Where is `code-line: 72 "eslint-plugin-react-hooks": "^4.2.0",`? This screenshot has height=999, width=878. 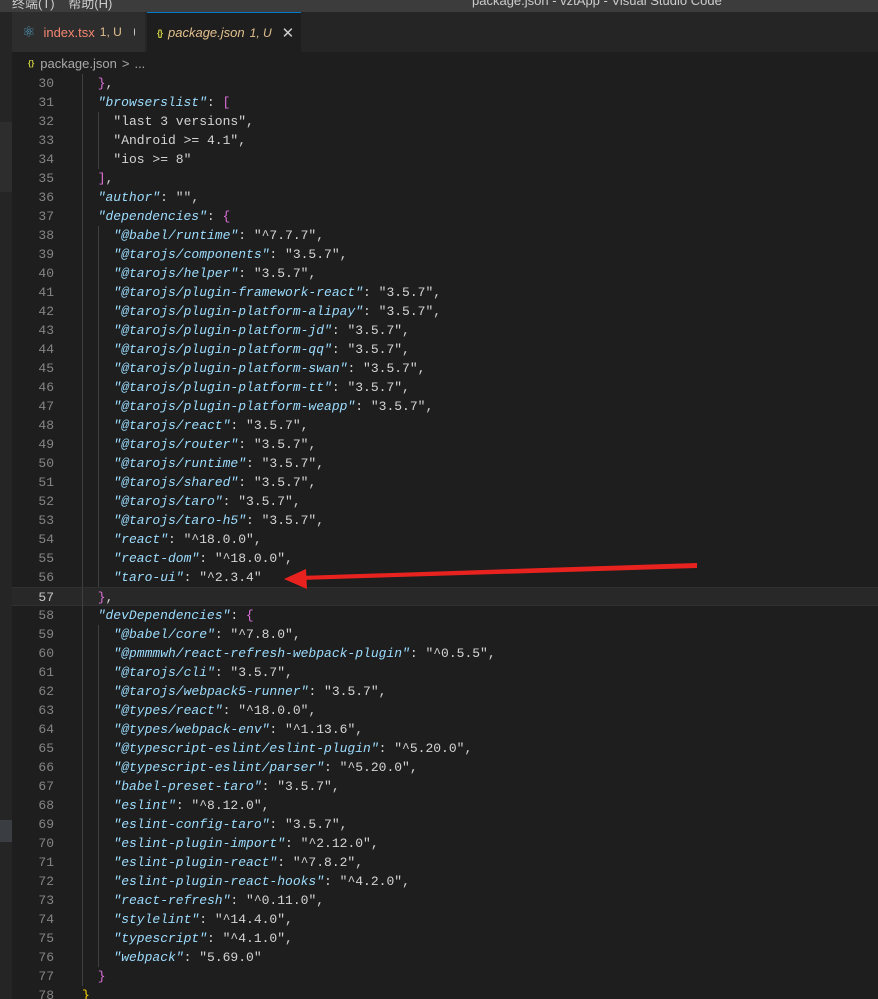 code-line: 72 "eslint-plugin-react-hooks": "^4.2.0", is located at coordinates (445, 881).